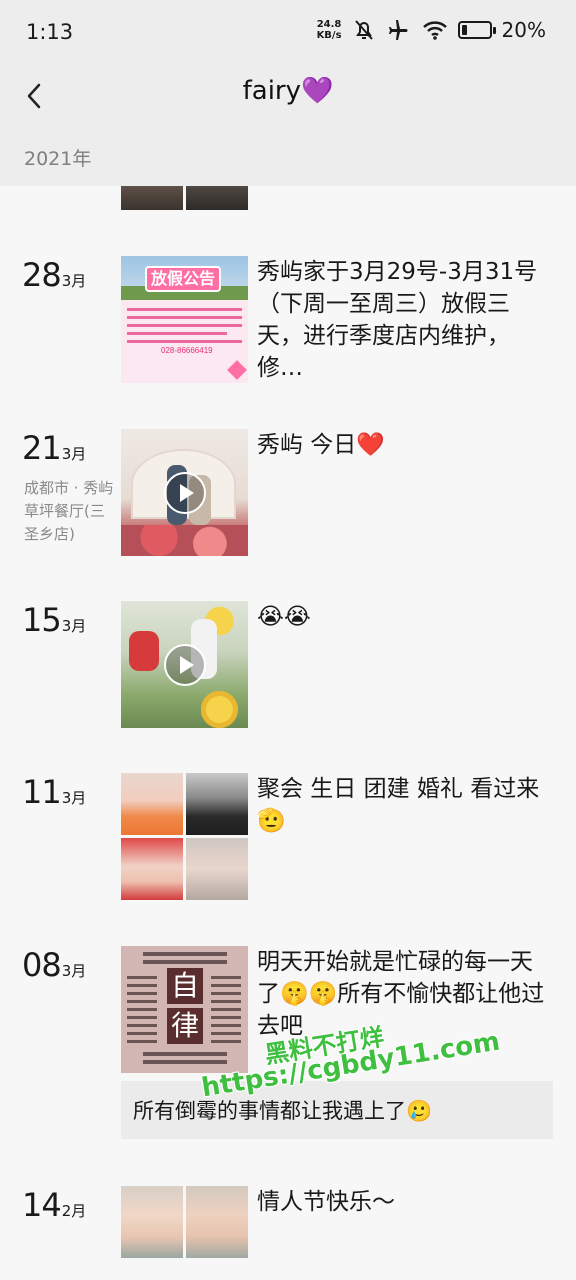 The width and height of the screenshot is (576, 1280). What do you see at coordinates (54, 620) in the screenshot?
I see `entry-date: 153月` at bounding box center [54, 620].